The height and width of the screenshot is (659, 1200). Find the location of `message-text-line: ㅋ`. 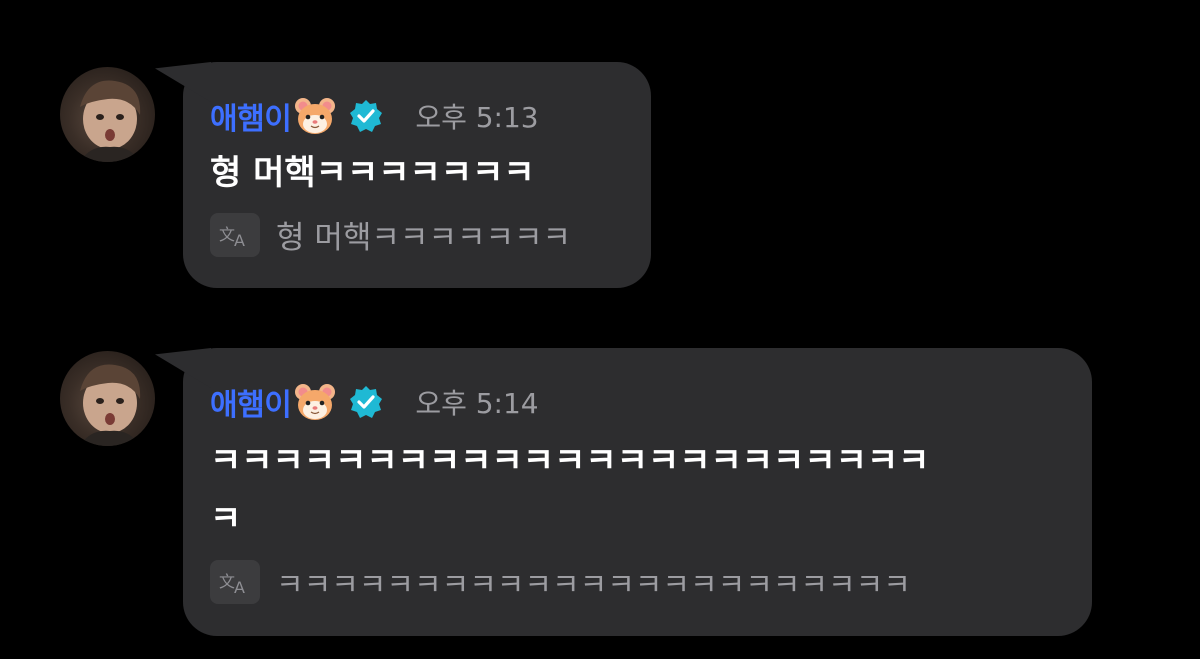

message-text-line: ㅋ is located at coordinates (226, 519).